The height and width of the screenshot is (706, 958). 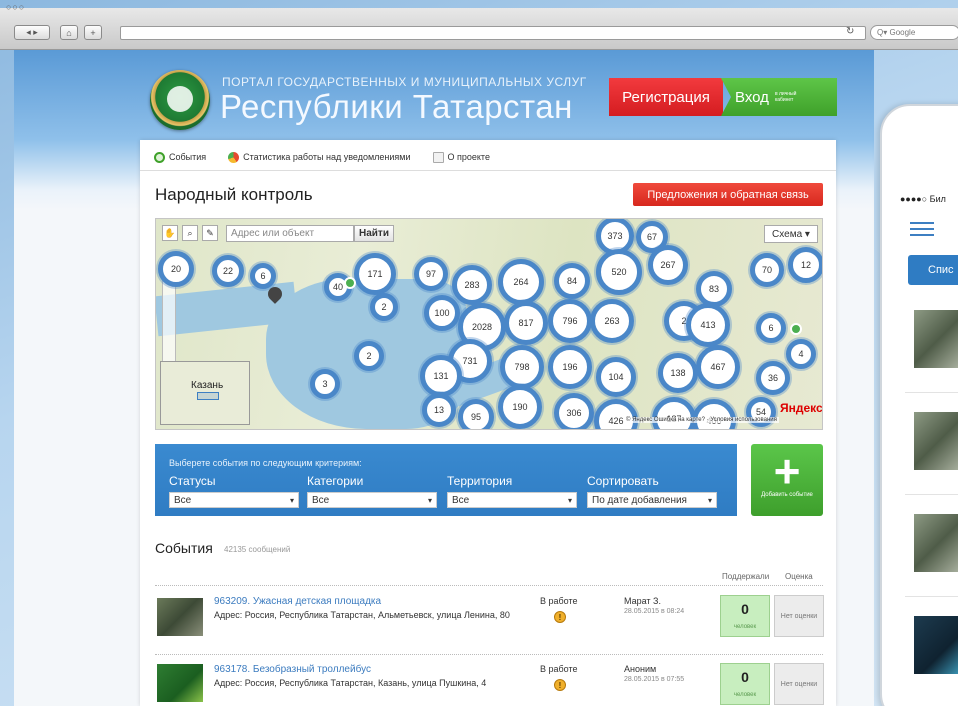 What do you see at coordinates (208, 396) in the screenshot?
I see `minimap-viewport` at bounding box center [208, 396].